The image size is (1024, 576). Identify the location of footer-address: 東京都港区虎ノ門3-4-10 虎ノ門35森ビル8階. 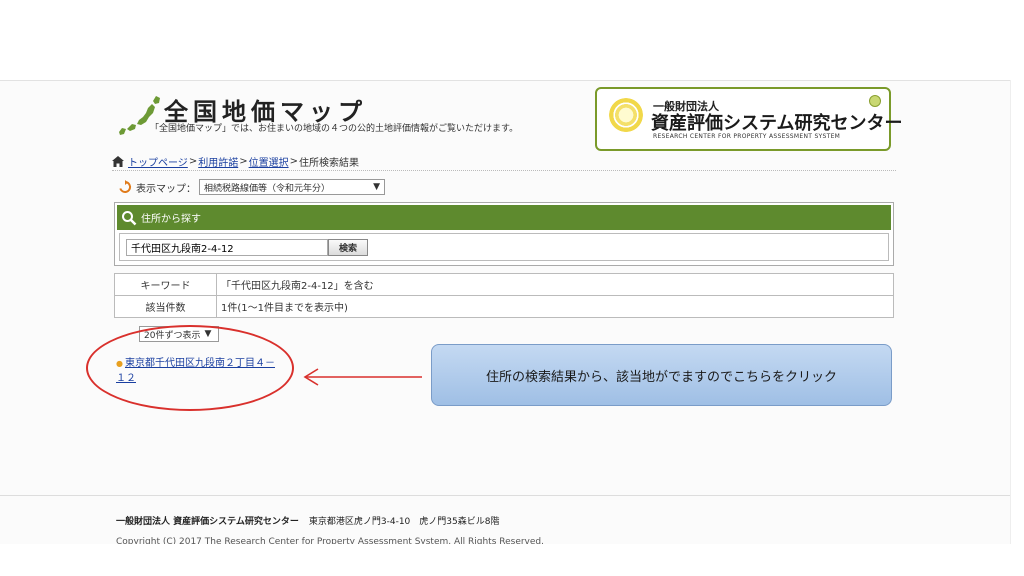
(404, 522).